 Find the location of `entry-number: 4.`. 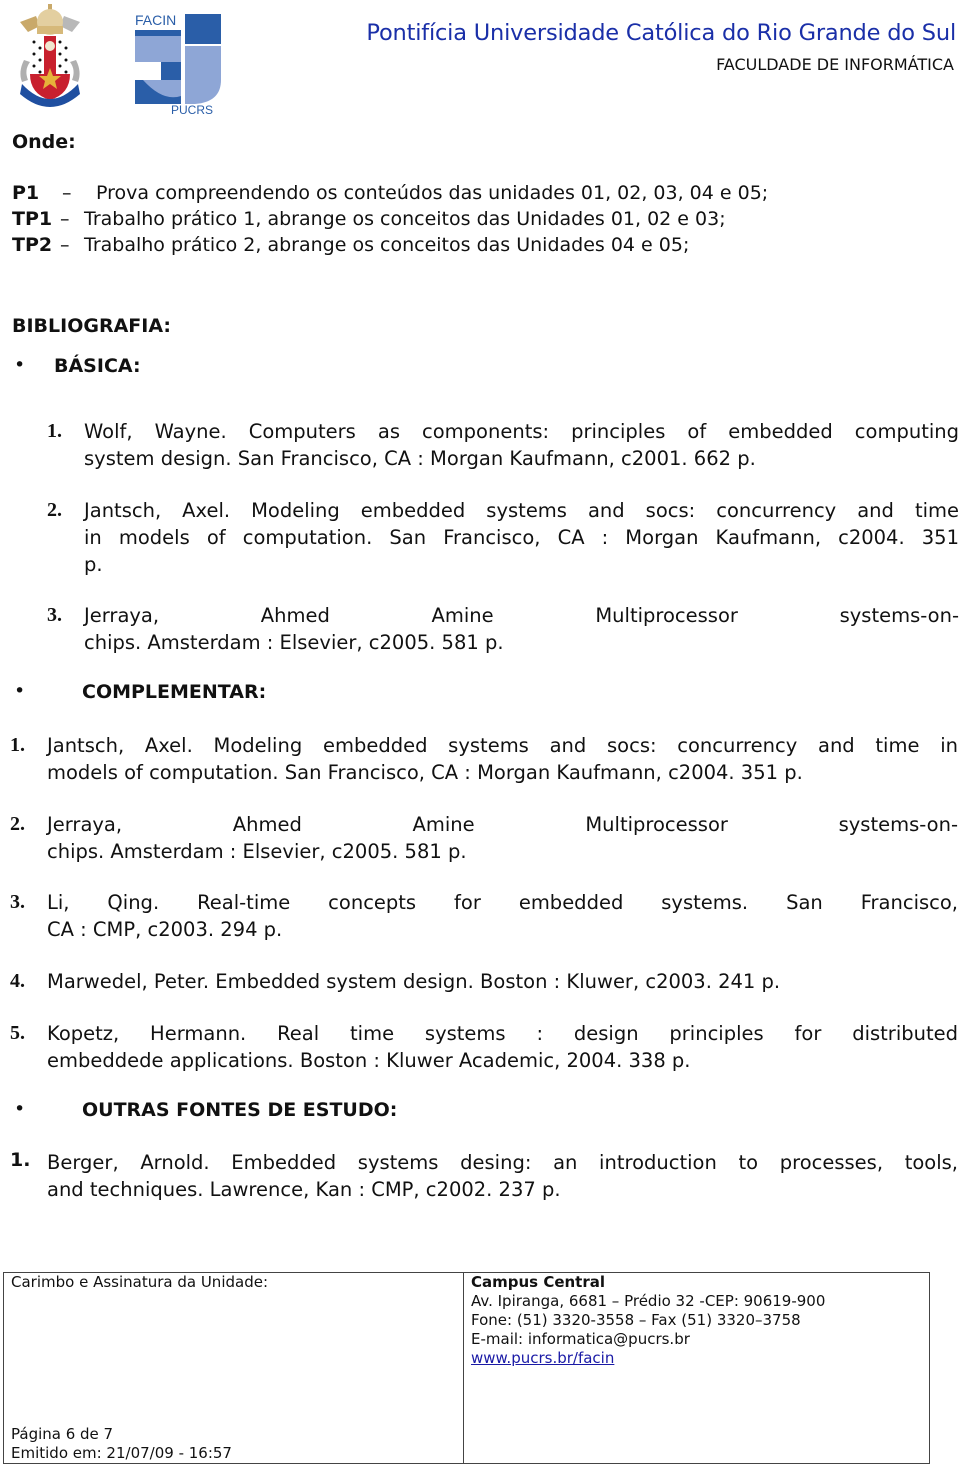

entry-number: 4. is located at coordinates (17, 981).